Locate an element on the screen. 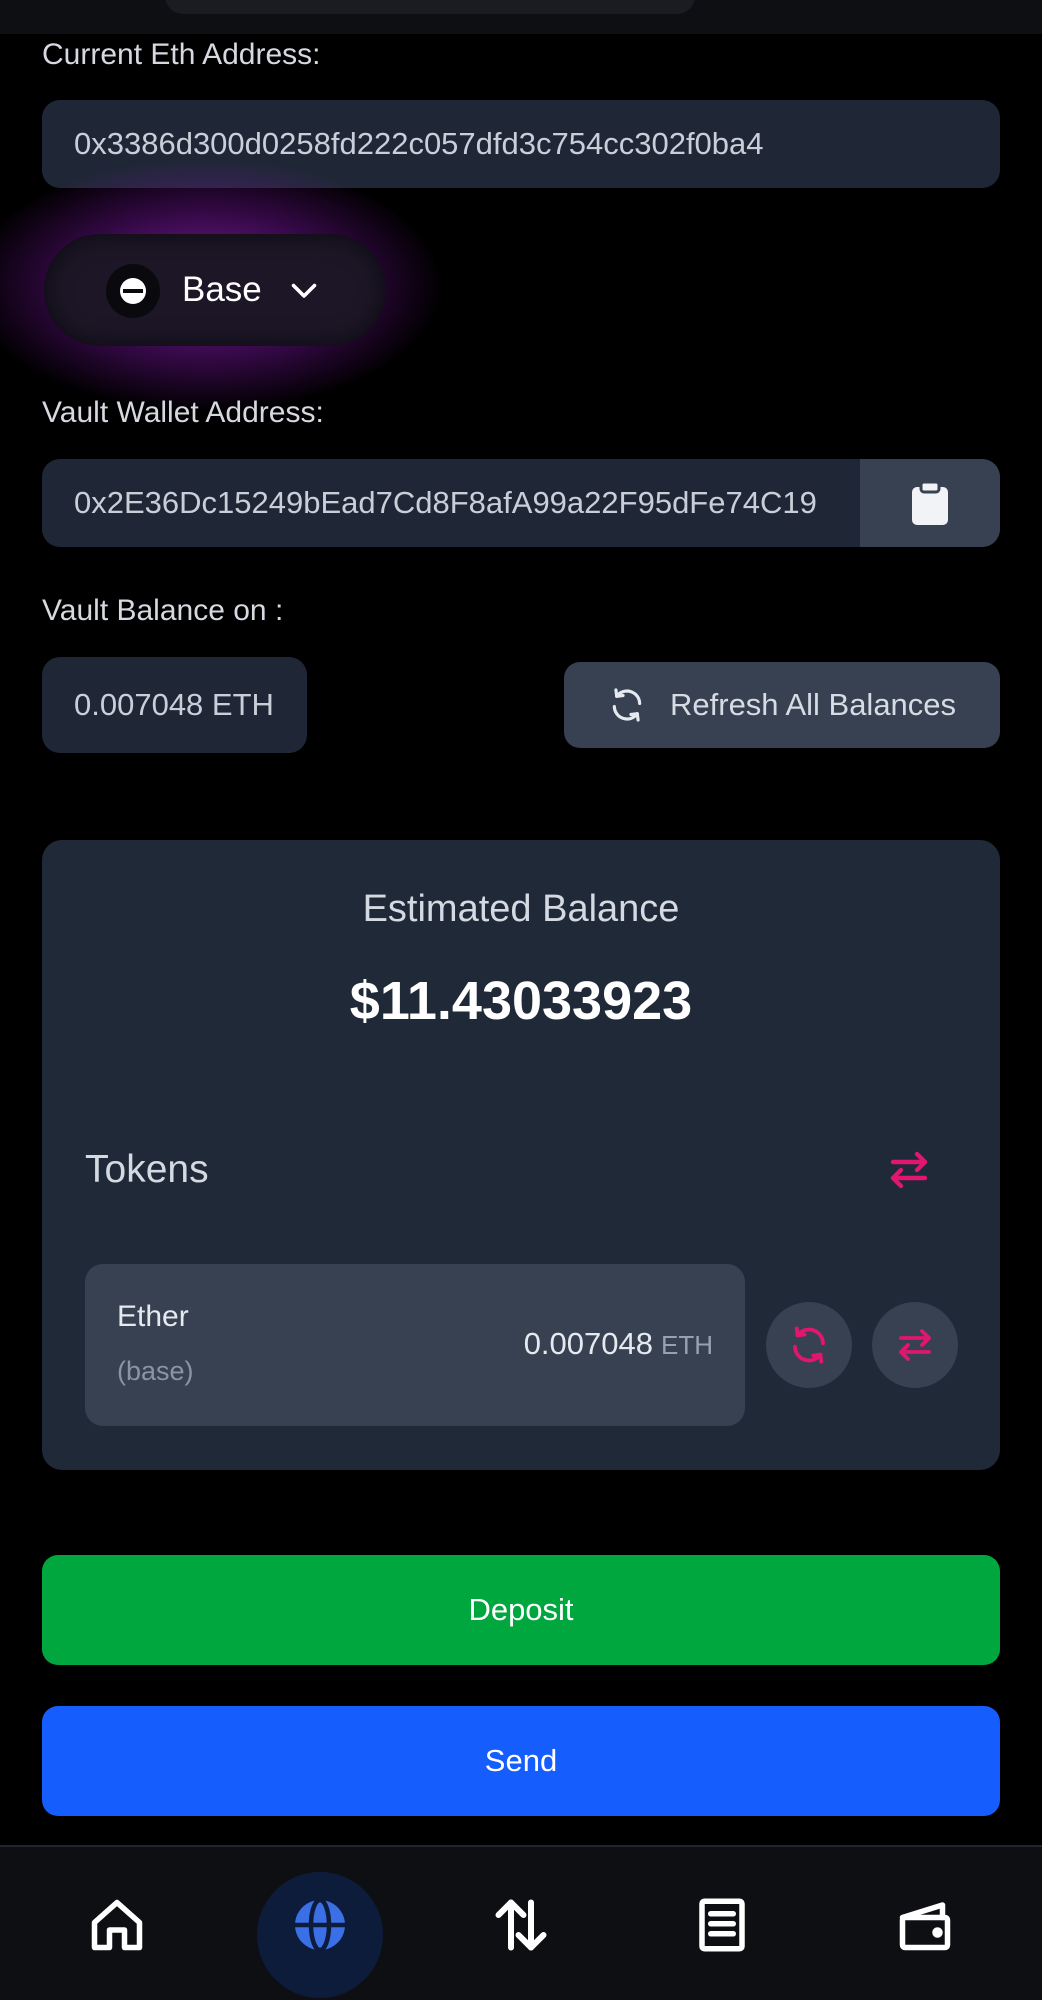 This screenshot has width=1042, height=2000. nav-transfers is located at coordinates (521, 1923).